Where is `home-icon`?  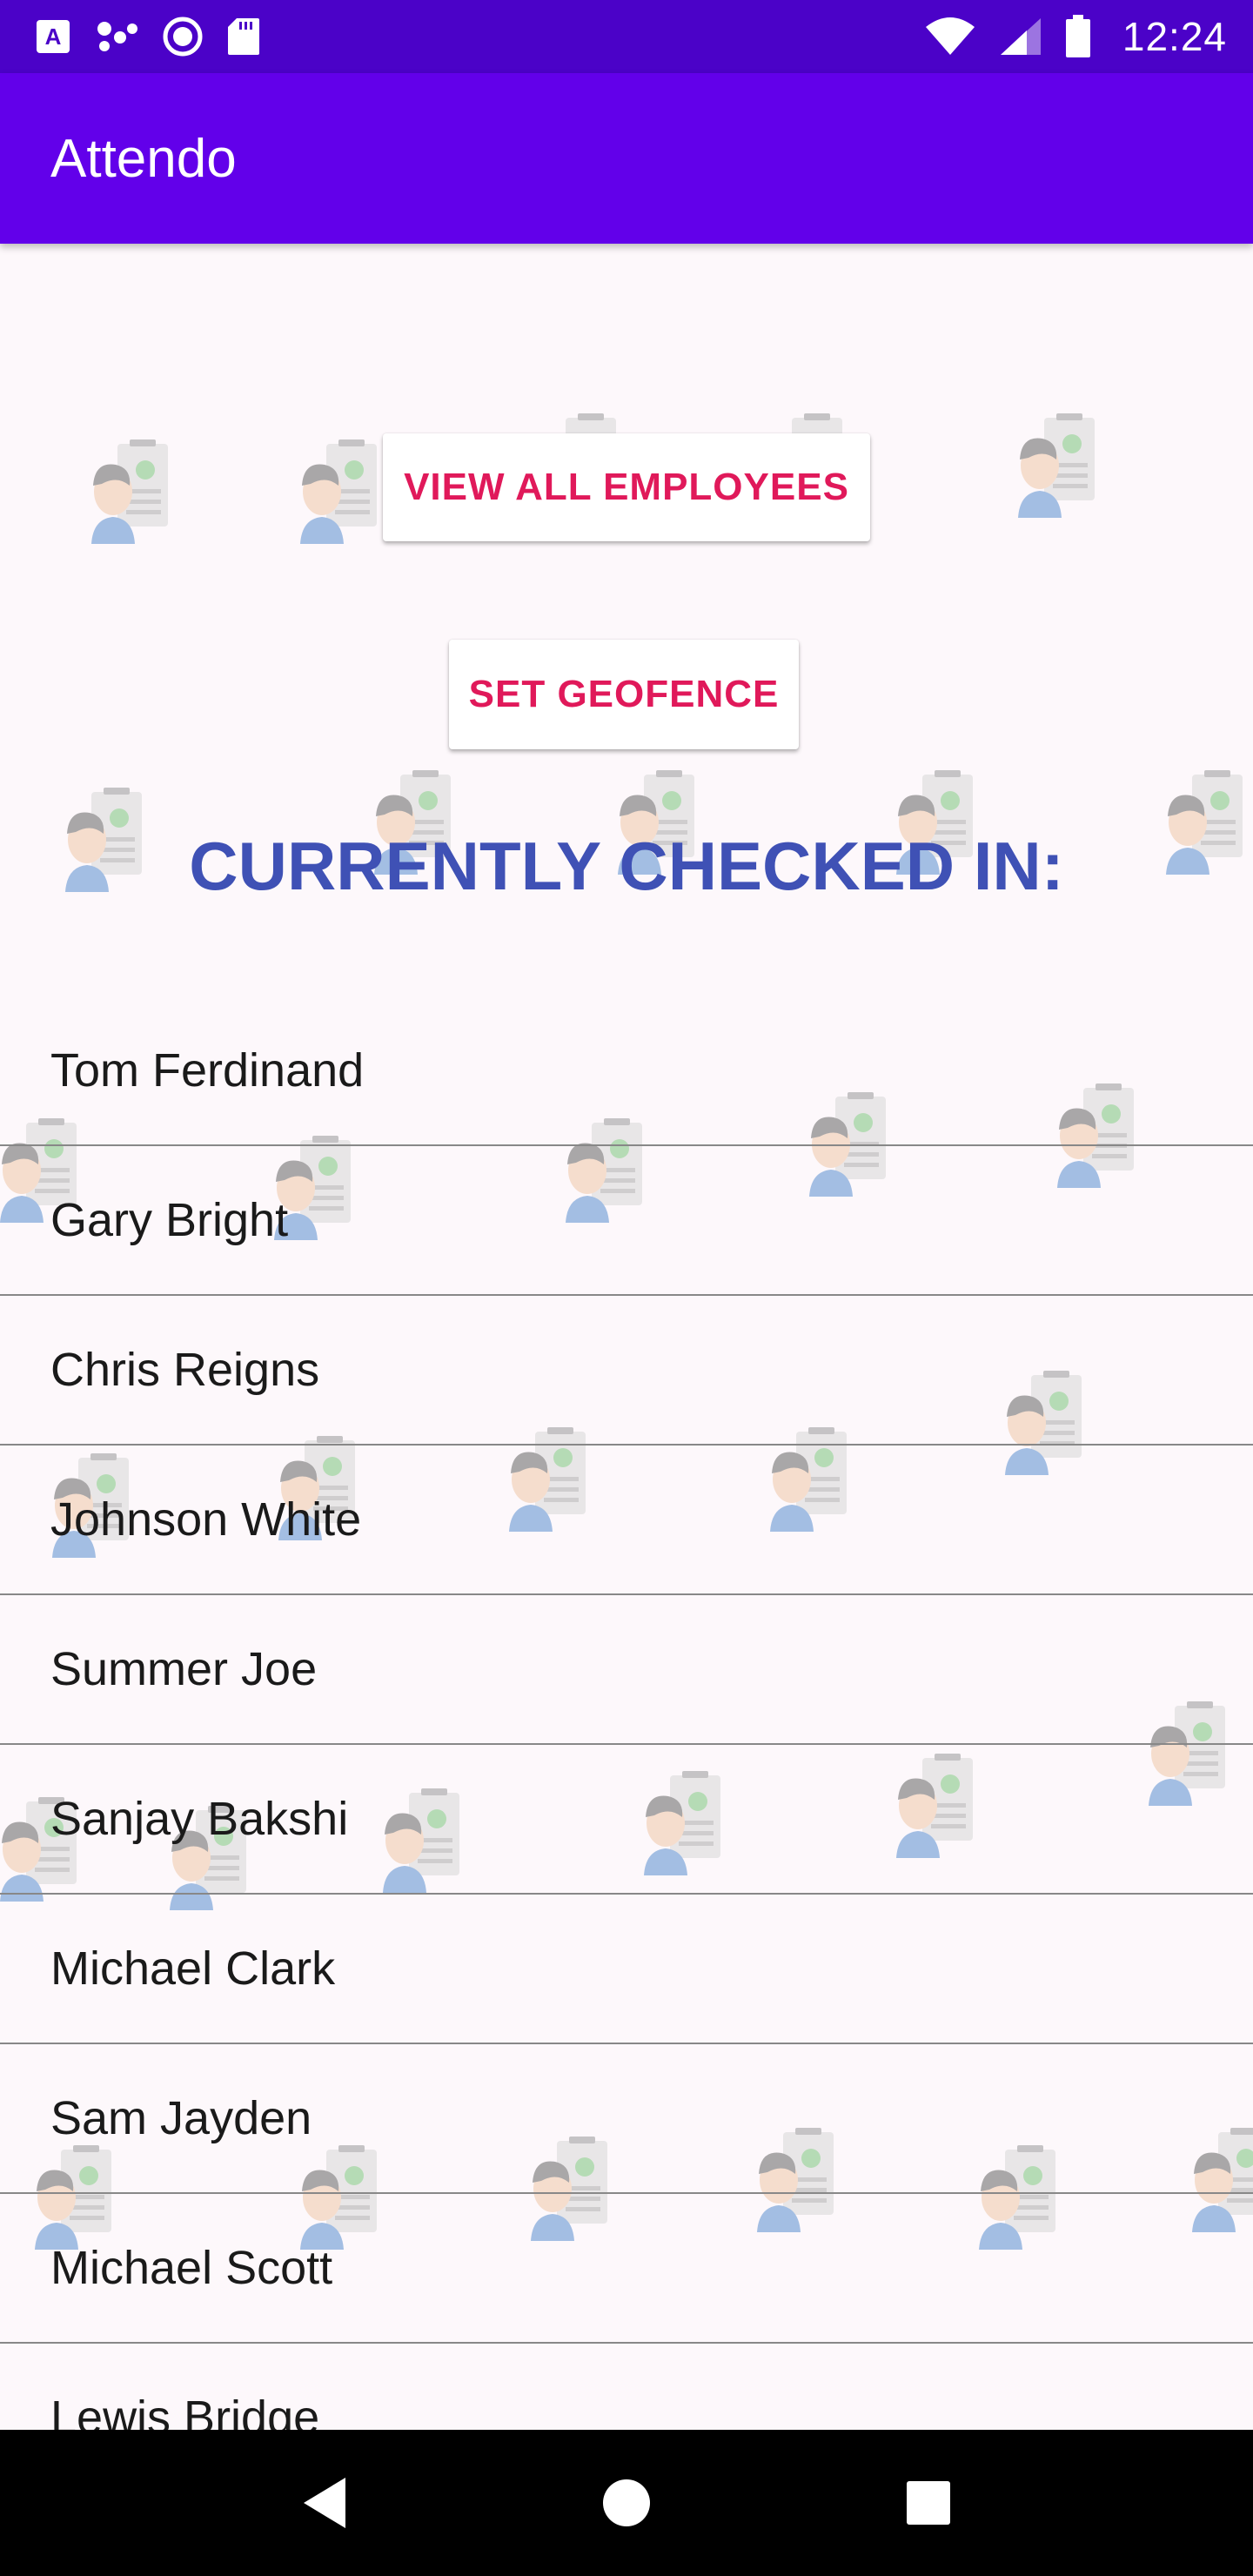
home-icon is located at coordinates (626, 2503).